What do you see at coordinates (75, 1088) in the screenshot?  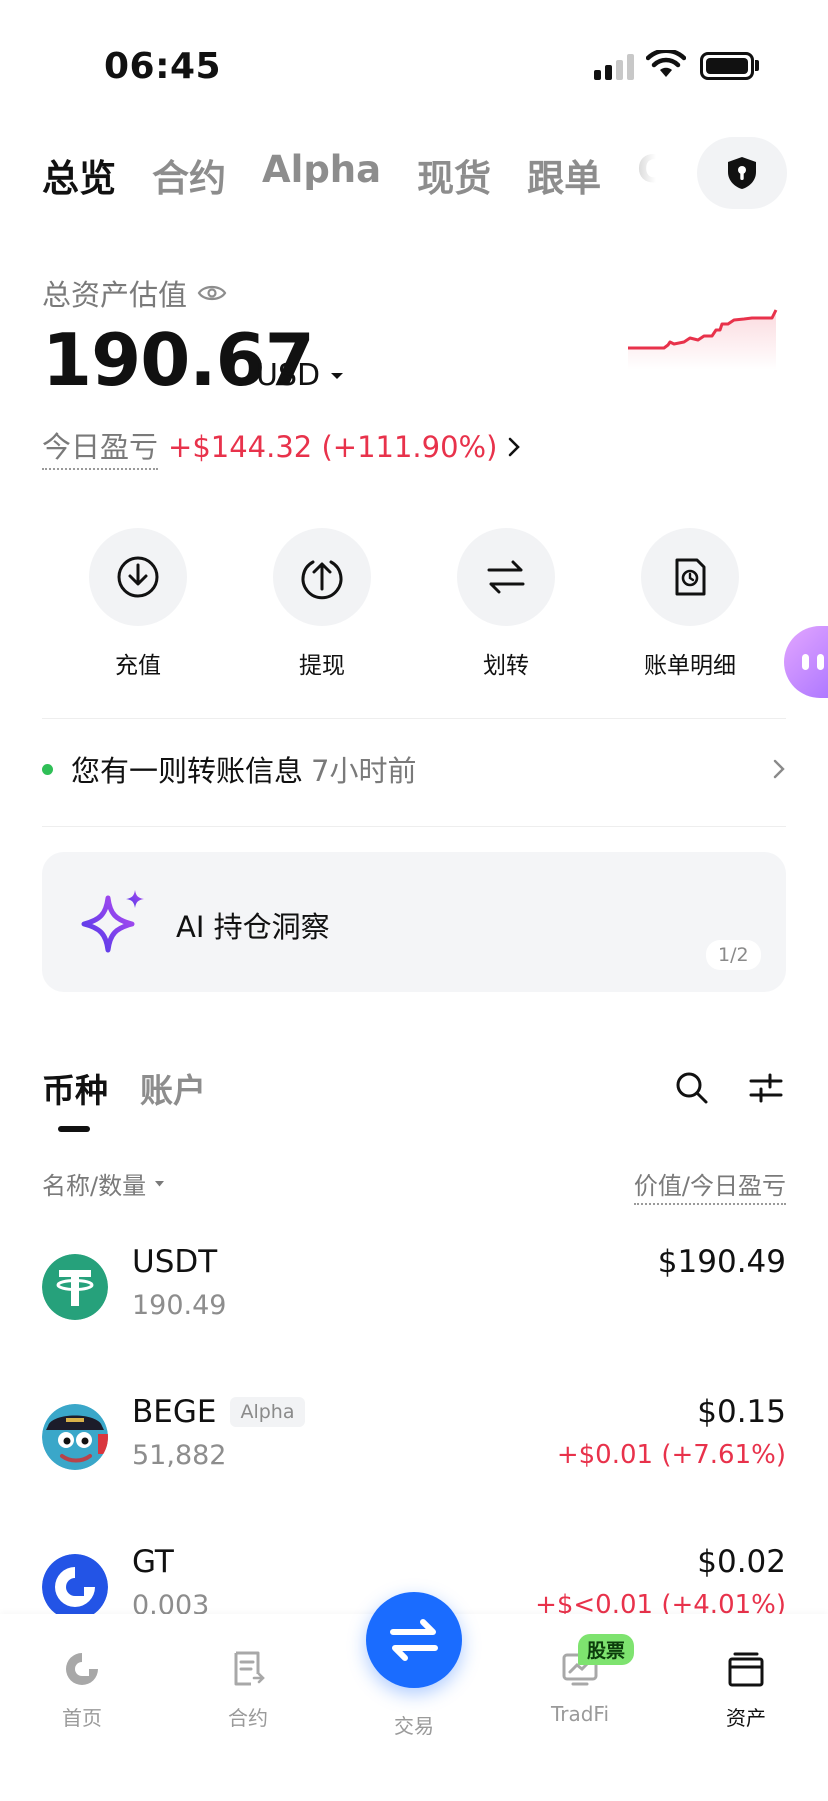 I see `tab-coins: 币种` at bounding box center [75, 1088].